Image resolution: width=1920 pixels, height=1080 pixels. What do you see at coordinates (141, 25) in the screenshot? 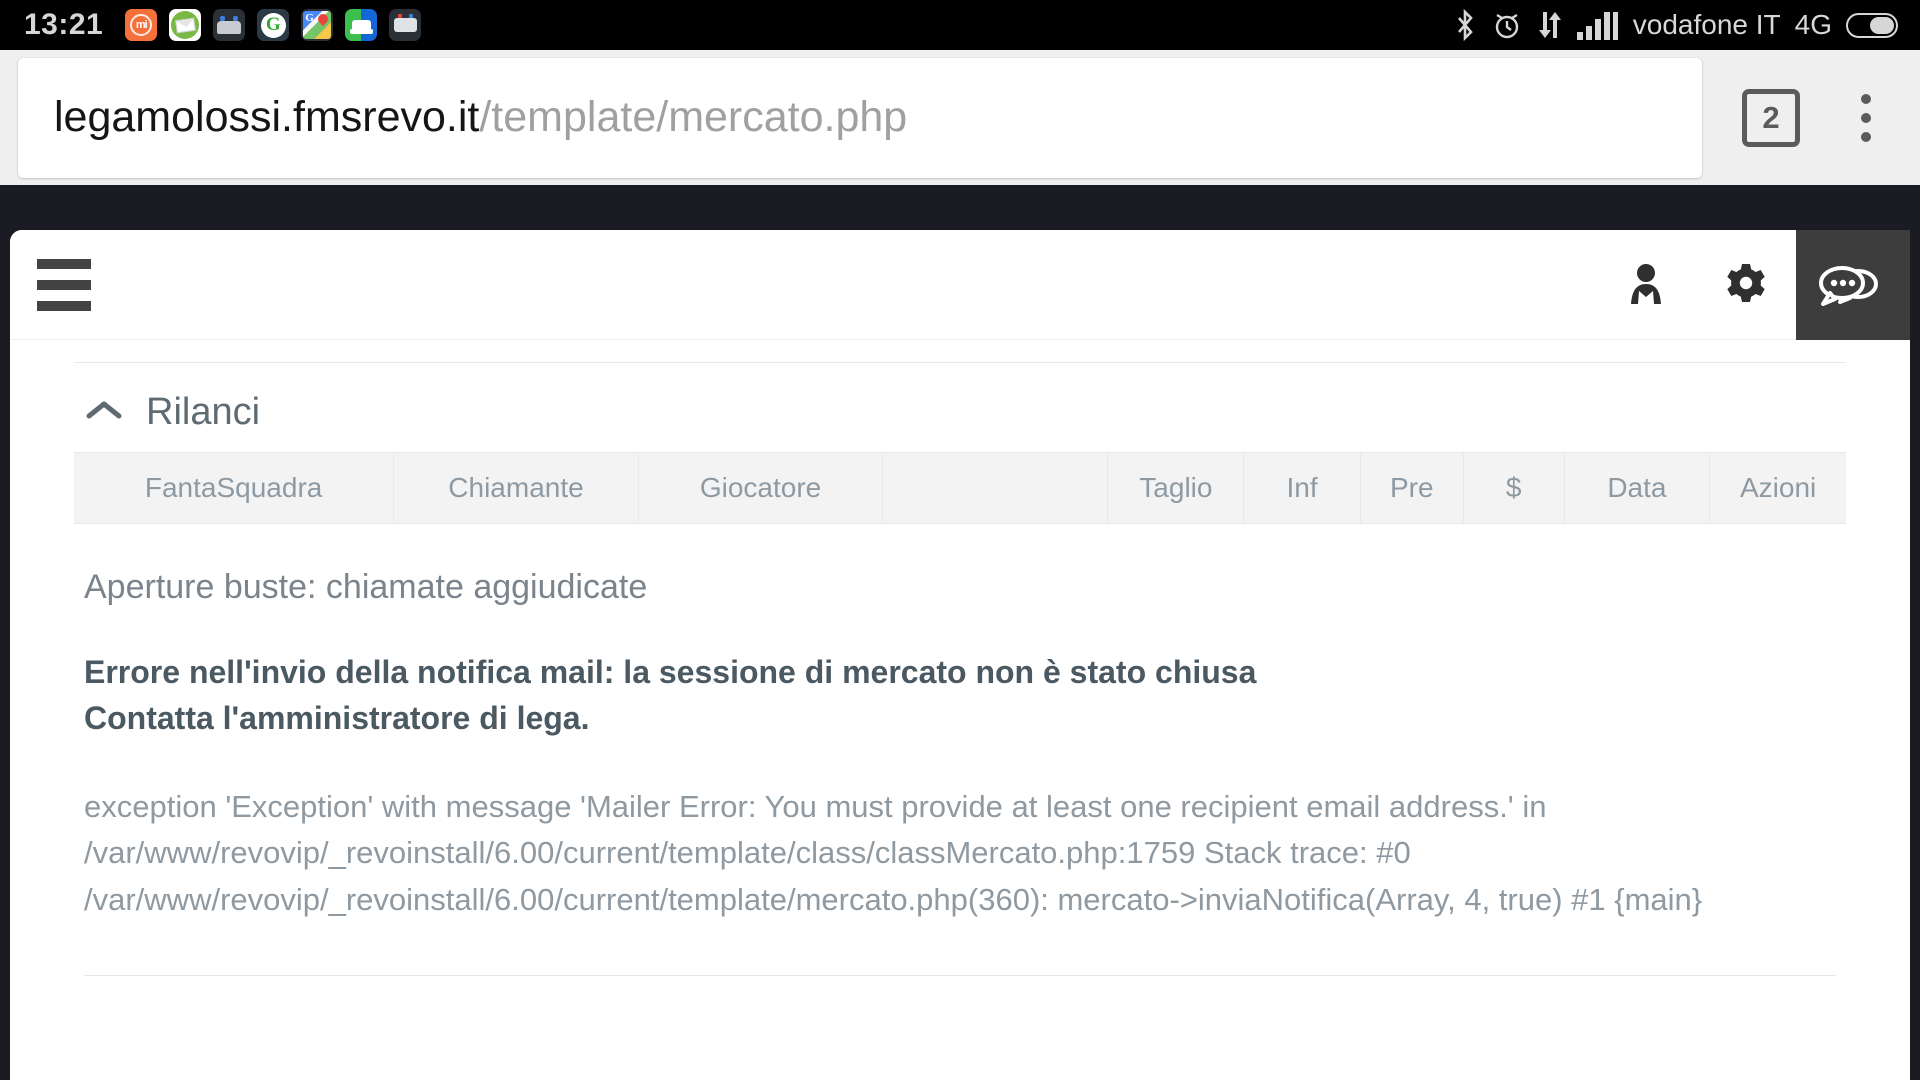
I see `mi-store-icon: mi` at bounding box center [141, 25].